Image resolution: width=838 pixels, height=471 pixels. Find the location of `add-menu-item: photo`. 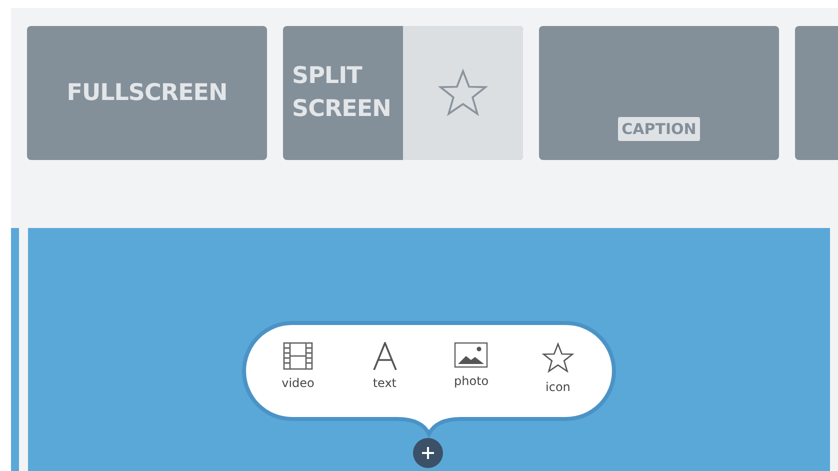

add-menu-item: photo is located at coordinates (471, 368).